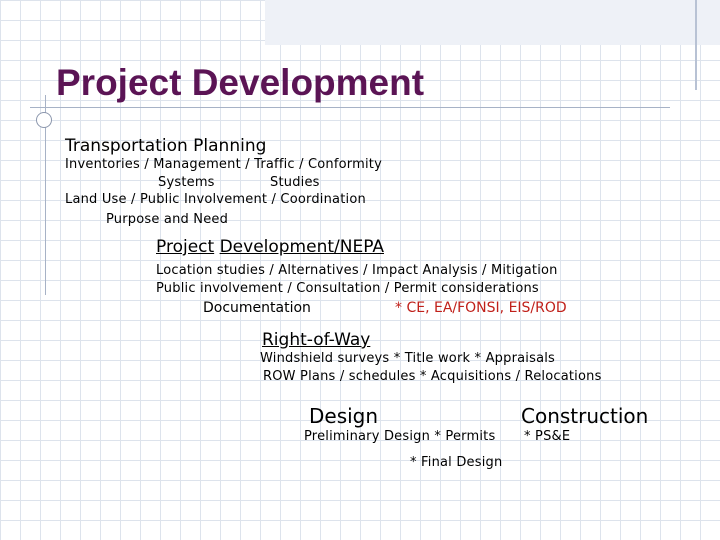 The image size is (720, 540). Describe the element at coordinates (186, 182) in the screenshot. I see `planning-line-2a: Systems` at that location.